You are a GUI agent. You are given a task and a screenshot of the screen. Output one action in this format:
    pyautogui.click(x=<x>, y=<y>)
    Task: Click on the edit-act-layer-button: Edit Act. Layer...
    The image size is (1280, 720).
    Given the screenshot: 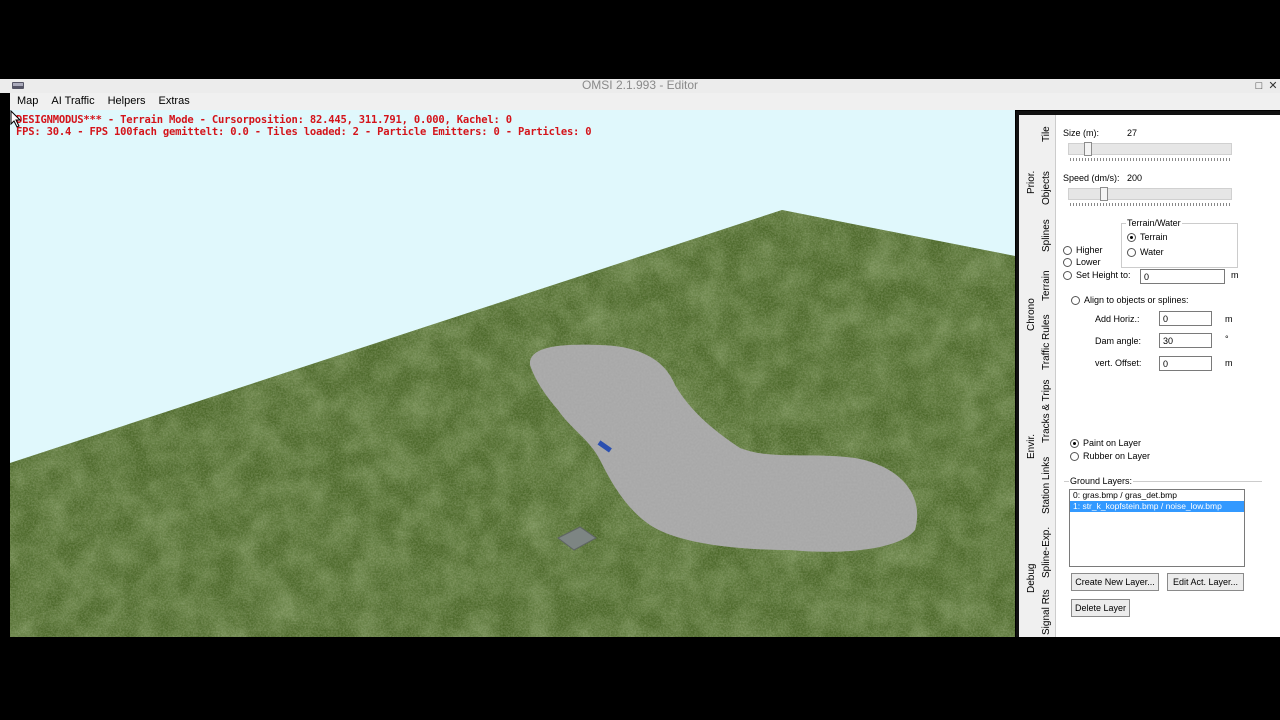 What is the action you would take?
    pyautogui.click(x=1205, y=582)
    